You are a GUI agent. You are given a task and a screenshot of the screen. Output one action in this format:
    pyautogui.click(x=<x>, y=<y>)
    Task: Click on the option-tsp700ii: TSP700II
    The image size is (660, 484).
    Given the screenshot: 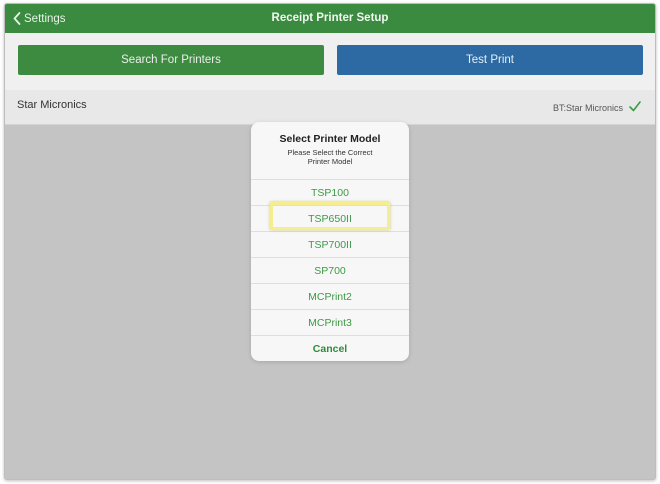 What is the action you would take?
    pyautogui.click(x=330, y=244)
    